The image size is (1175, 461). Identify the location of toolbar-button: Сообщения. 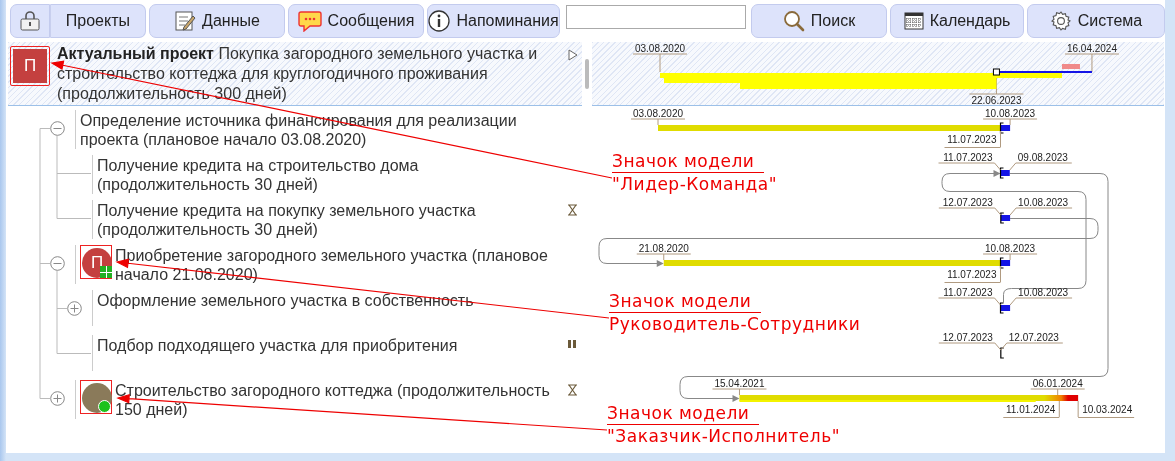
(356, 21).